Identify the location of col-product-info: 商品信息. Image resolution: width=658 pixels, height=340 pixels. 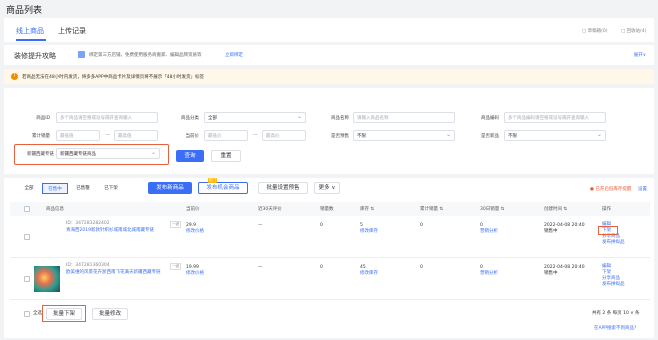
(55, 209).